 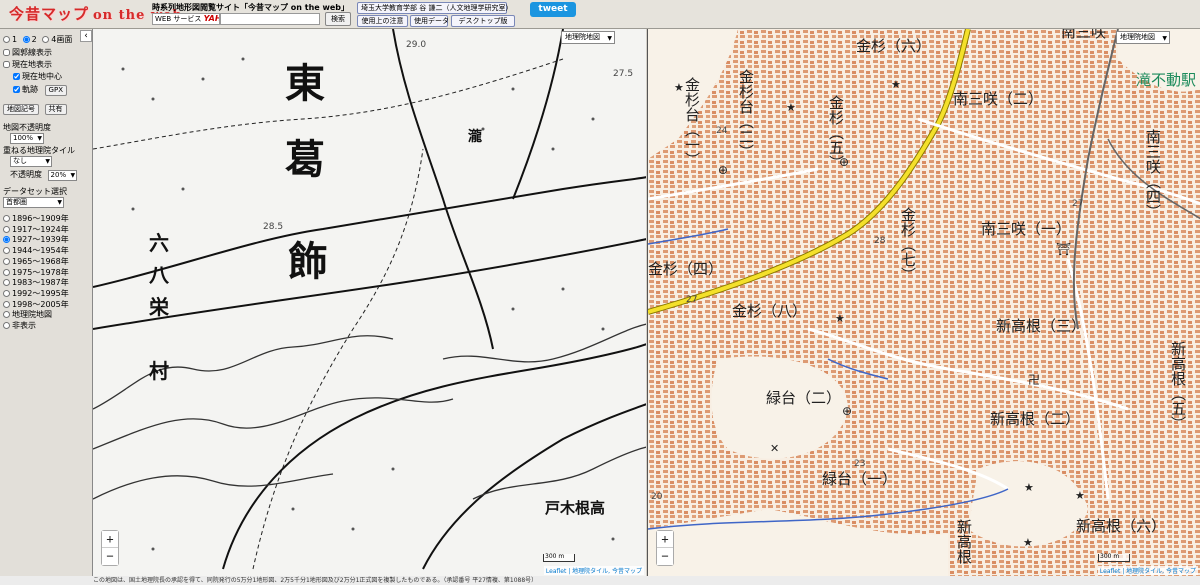 What do you see at coordinates (86, 36) in the screenshot?
I see `sidebar-collapse-button: ‹` at bounding box center [86, 36].